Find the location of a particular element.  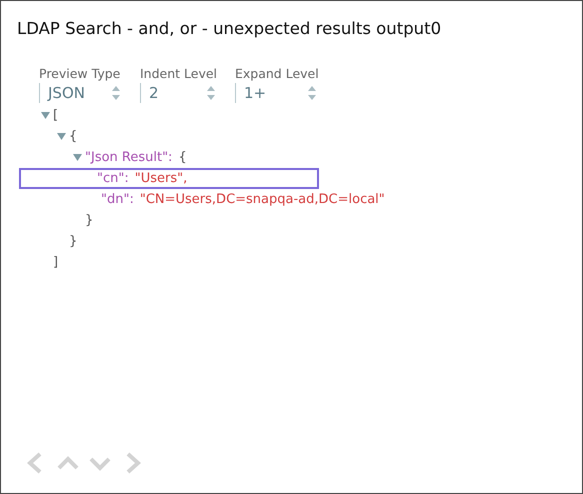

json-value: "Users", is located at coordinates (161, 178).